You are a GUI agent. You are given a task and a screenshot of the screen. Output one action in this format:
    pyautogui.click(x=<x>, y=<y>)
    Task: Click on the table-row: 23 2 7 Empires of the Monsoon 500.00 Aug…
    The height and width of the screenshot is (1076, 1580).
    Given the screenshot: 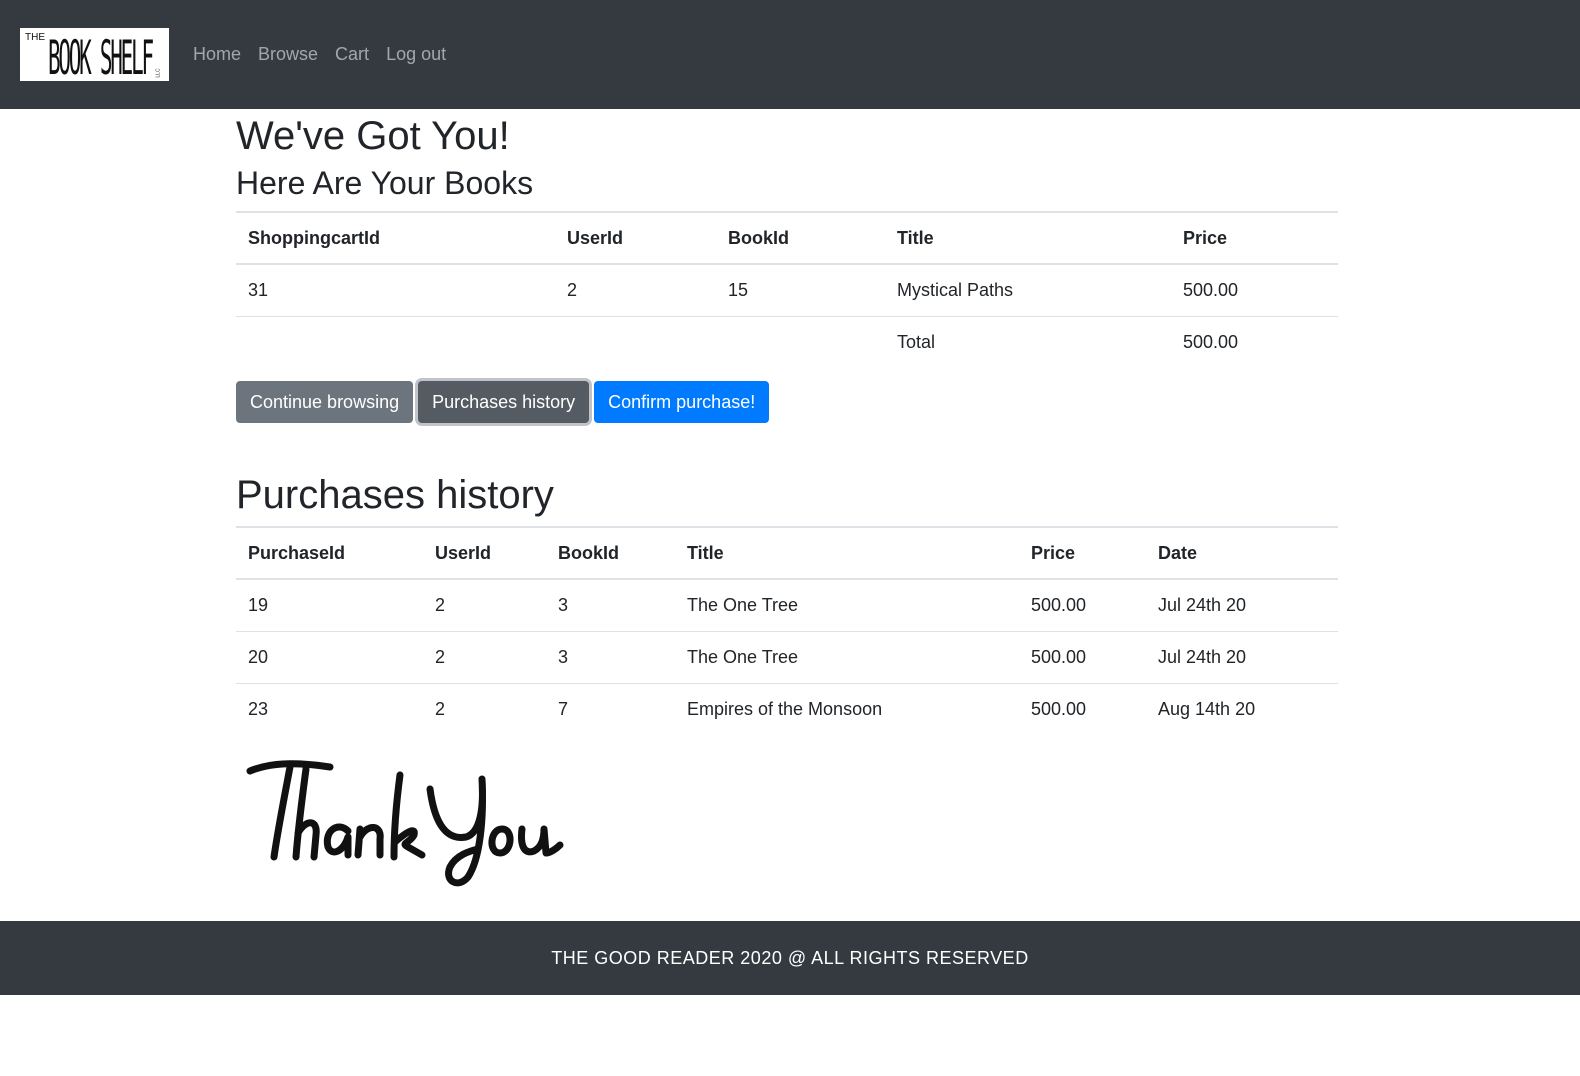 What is the action you would take?
    pyautogui.click(x=787, y=709)
    